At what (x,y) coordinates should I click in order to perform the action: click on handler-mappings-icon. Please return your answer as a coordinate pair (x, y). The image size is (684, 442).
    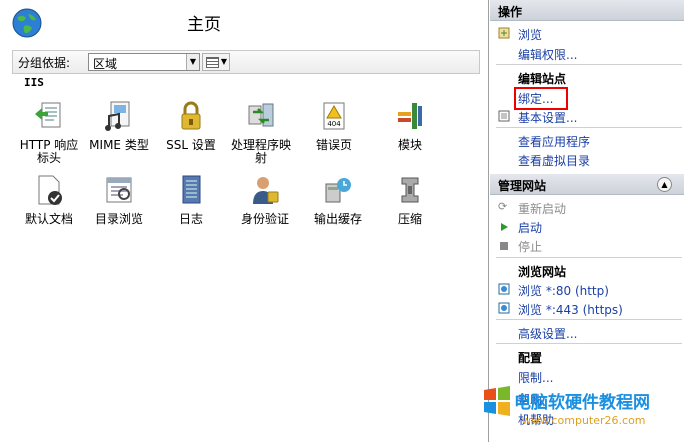
    Looking at the image, I should click on (261, 115).